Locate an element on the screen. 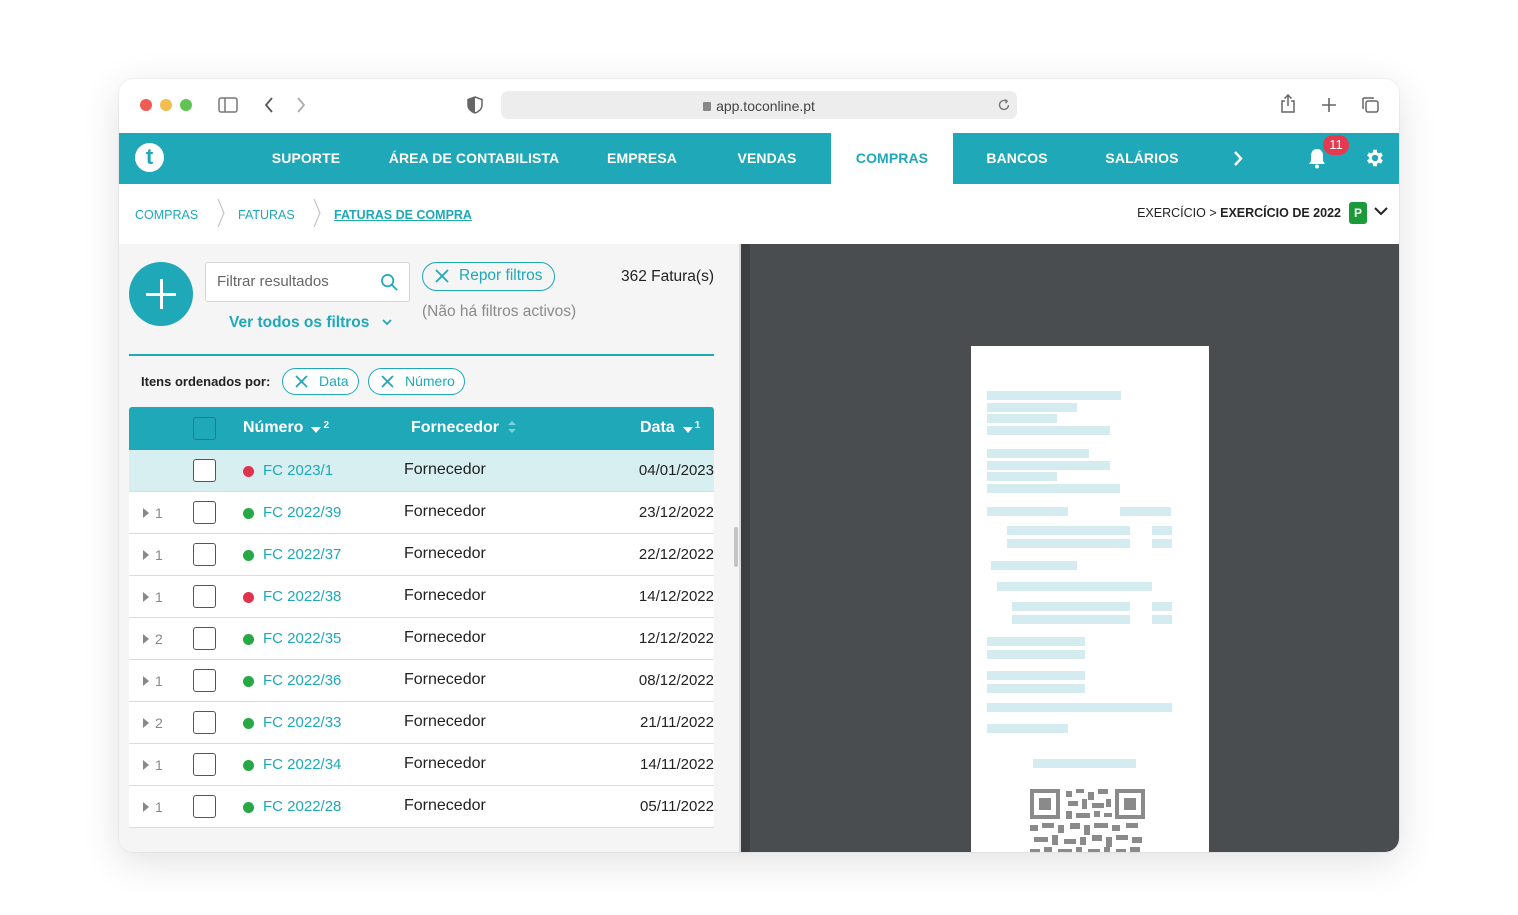 The image size is (1518, 915). search-icon is located at coordinates (389, 282).